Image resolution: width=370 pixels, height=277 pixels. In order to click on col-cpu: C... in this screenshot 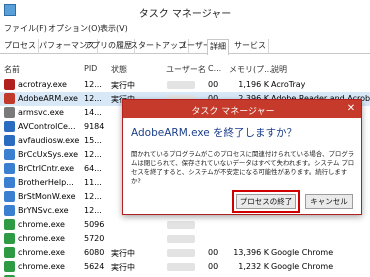, I will do `click(214, 68)`.